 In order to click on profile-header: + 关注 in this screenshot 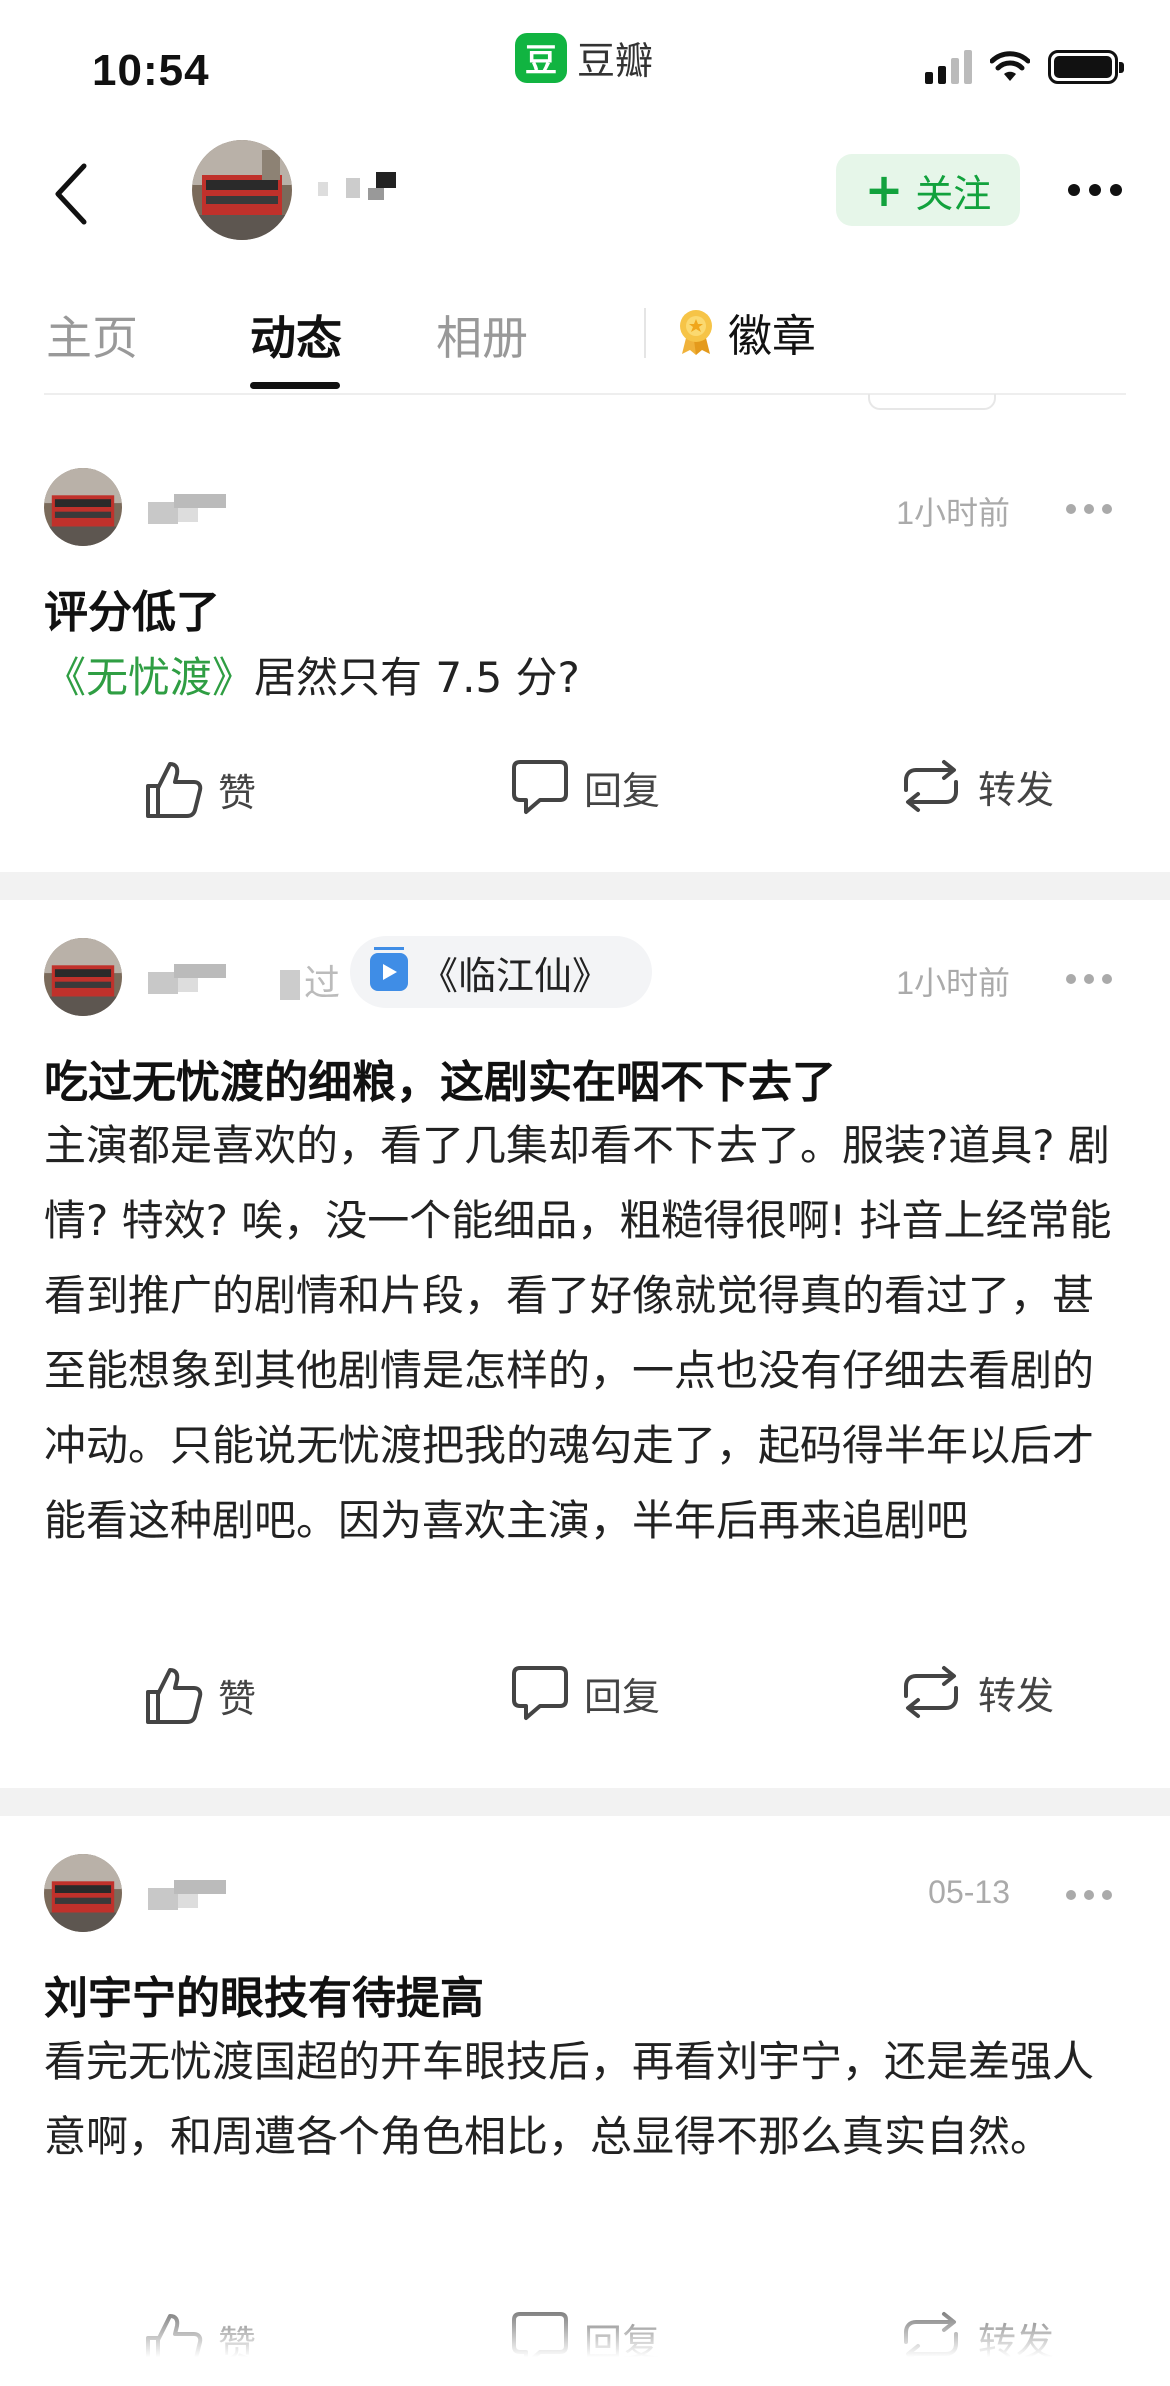, I will do `click(585, 200)`.